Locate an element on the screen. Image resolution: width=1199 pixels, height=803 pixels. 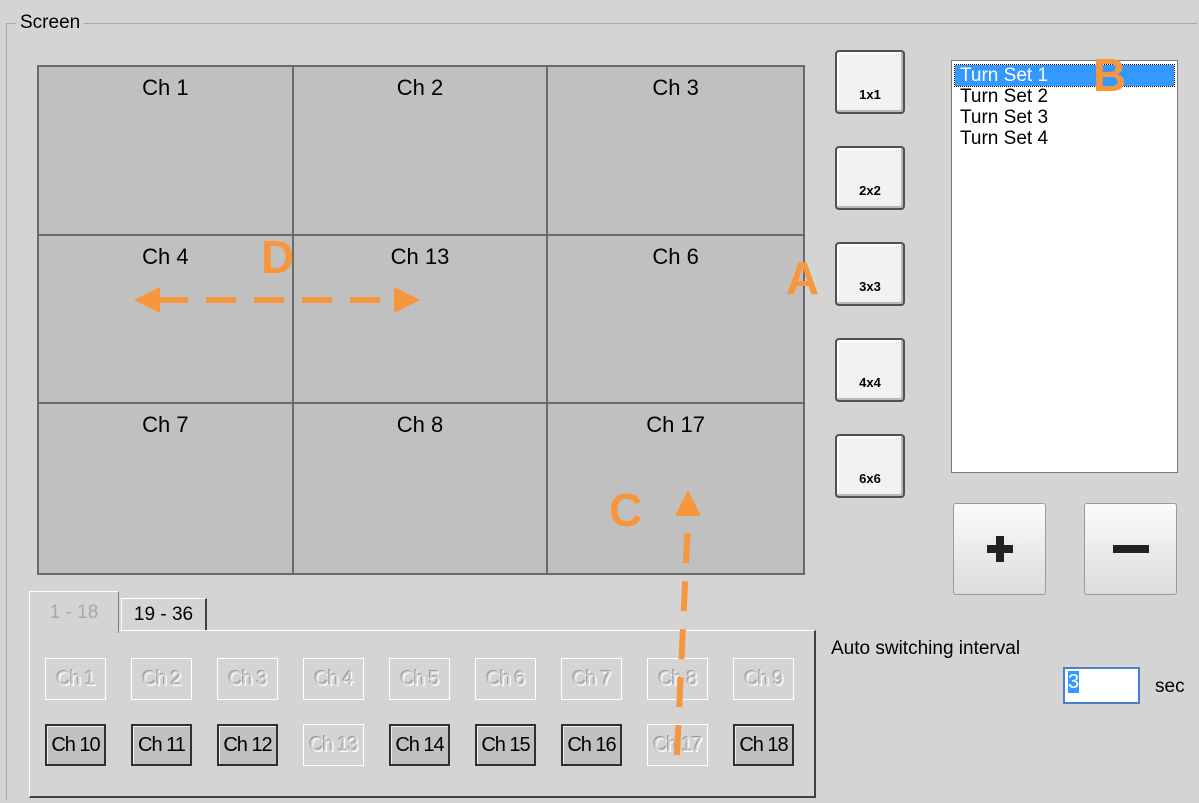
grid-cell: Ch 17 is located at coordinates (675, 488).